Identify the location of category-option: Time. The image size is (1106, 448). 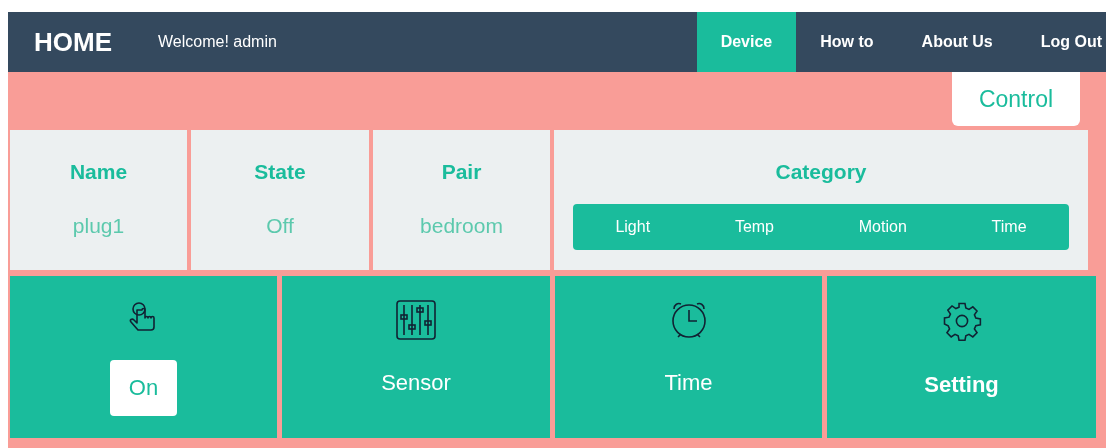
(1009, 227).